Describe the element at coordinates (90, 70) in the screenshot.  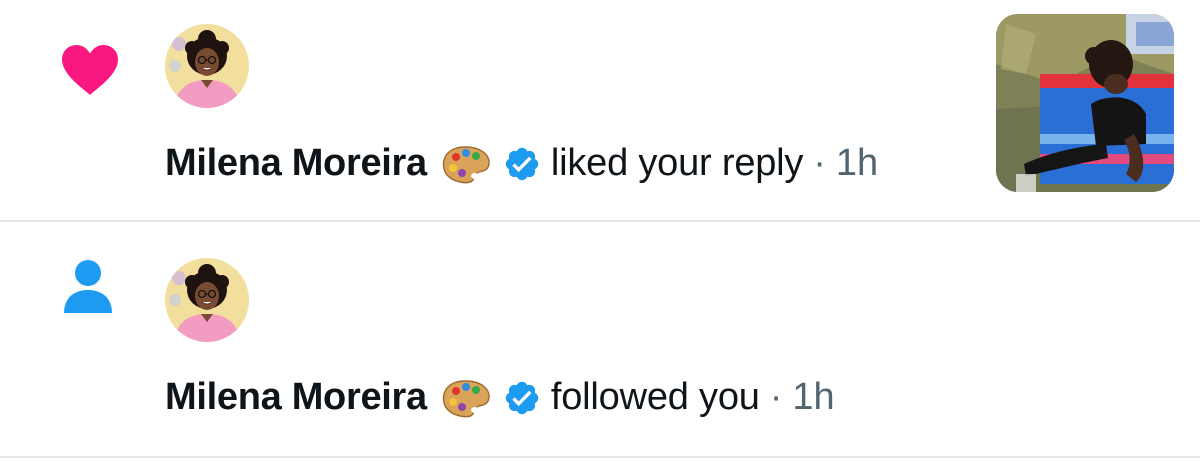
I see `heart-icon` at that location.